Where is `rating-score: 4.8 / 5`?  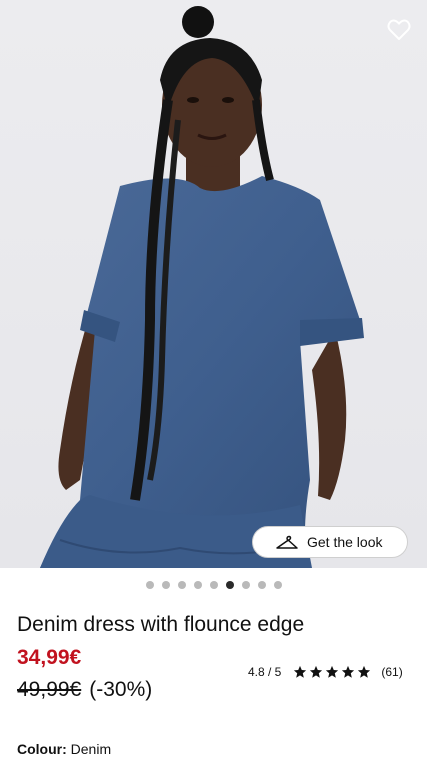 rating-score: 4.8 / 5 is located at coordinates (265, 672).